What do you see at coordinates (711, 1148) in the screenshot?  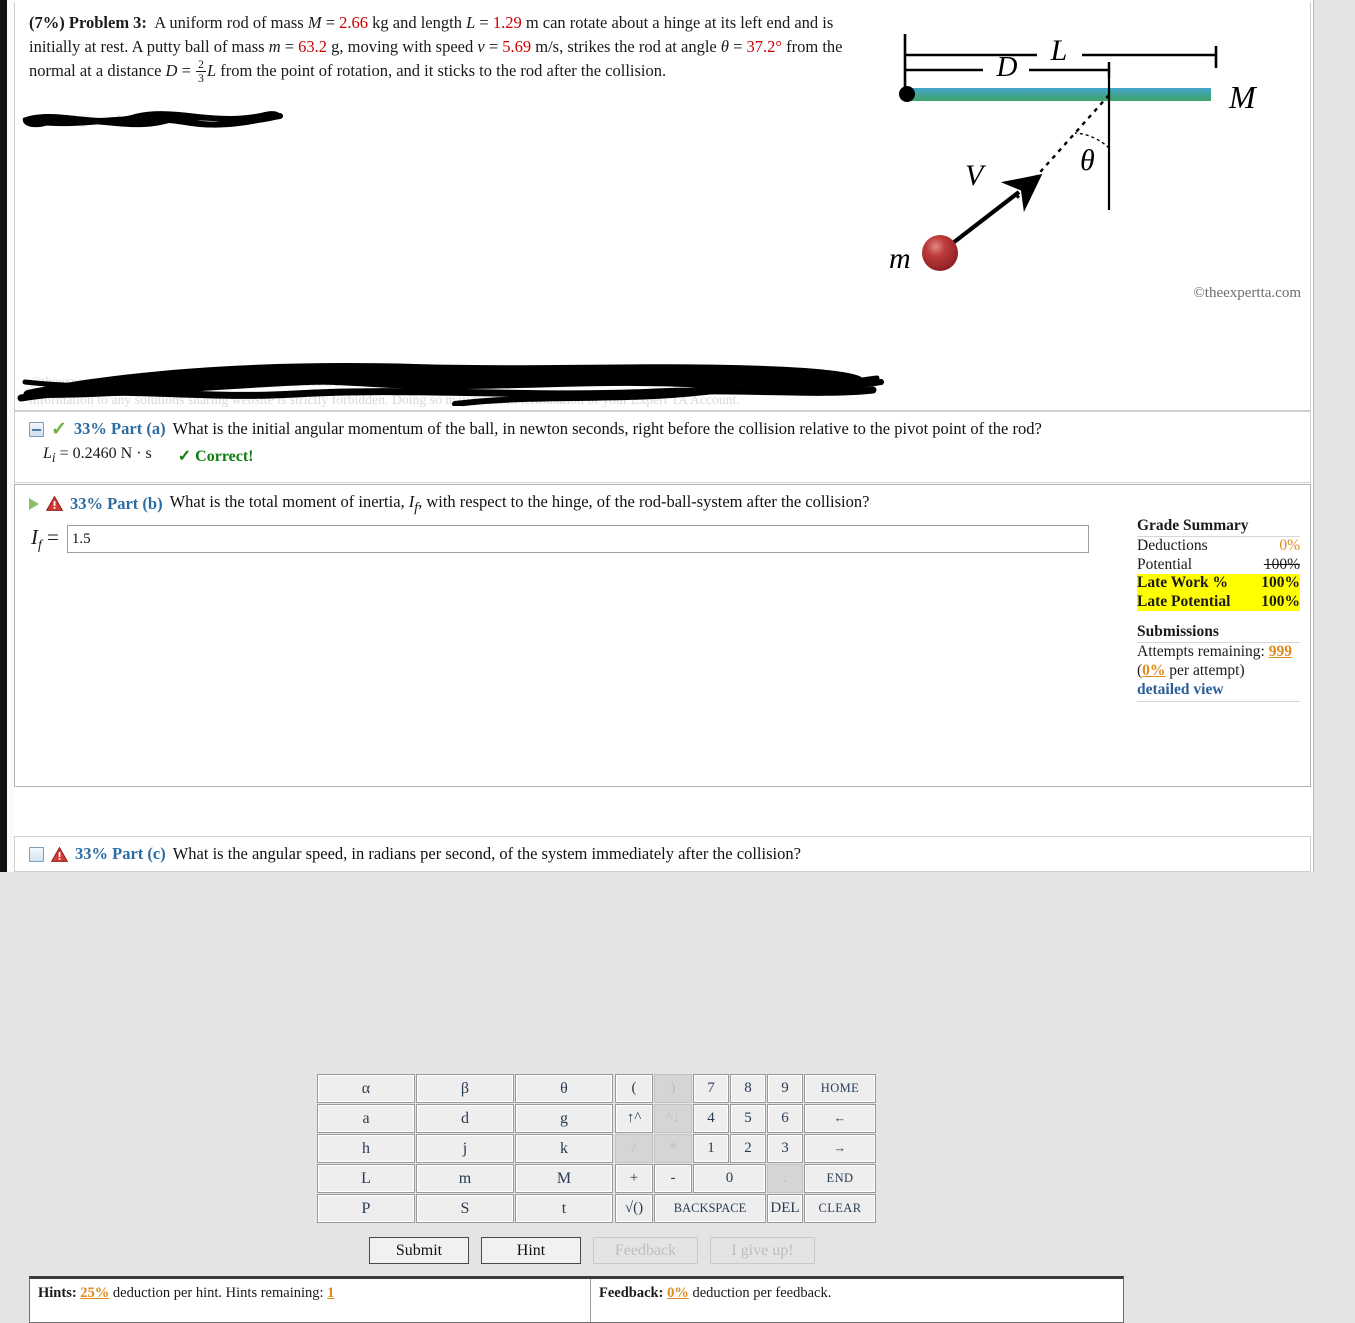 I see `keypad-key-1: 1` at bounding box center [711, 1148].